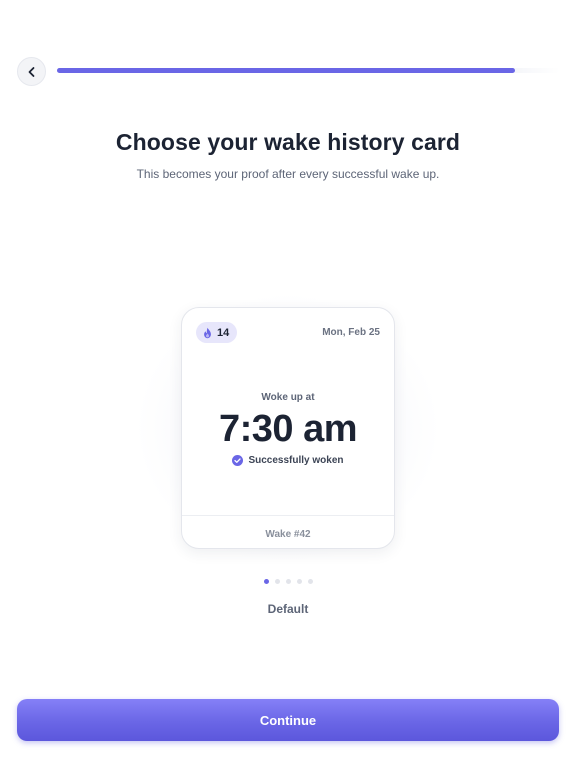 Image resolution: width=576 pixels, height=768 pixels. Describe the element at coordinates (223, 332) in the screenshot. I see `streak-count: 14` at that location.